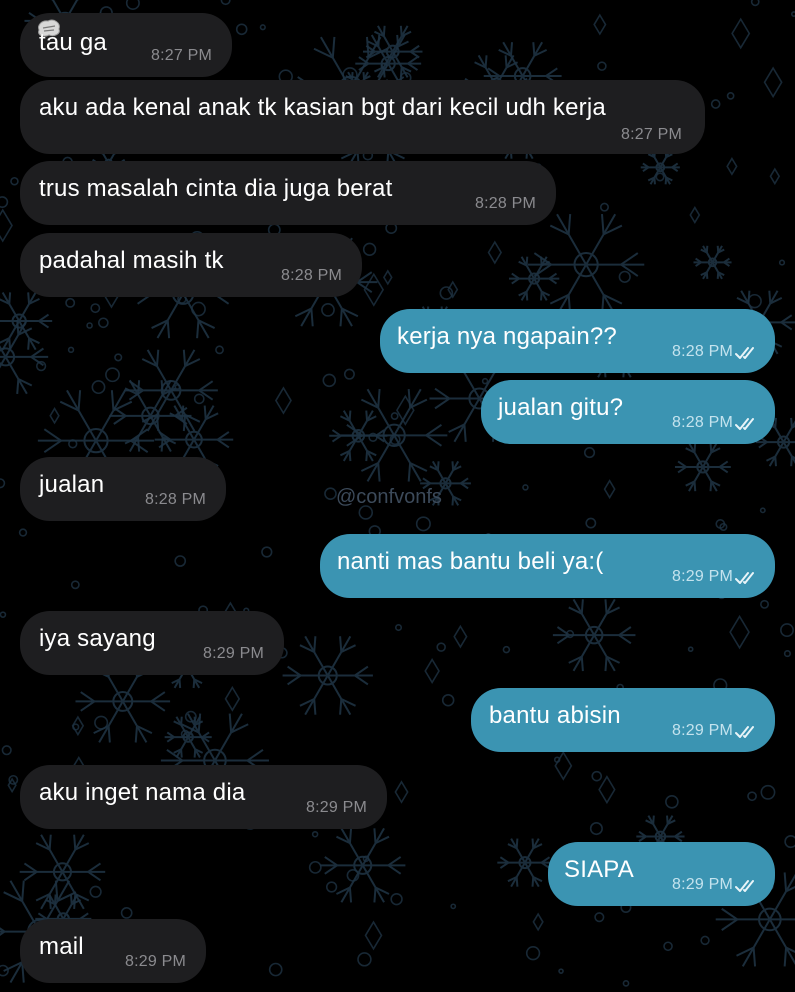 The image size is (795, 992). Describe the element at coordinates (72, 484) in the screenshot. I see `message-text: jualan` at that location.